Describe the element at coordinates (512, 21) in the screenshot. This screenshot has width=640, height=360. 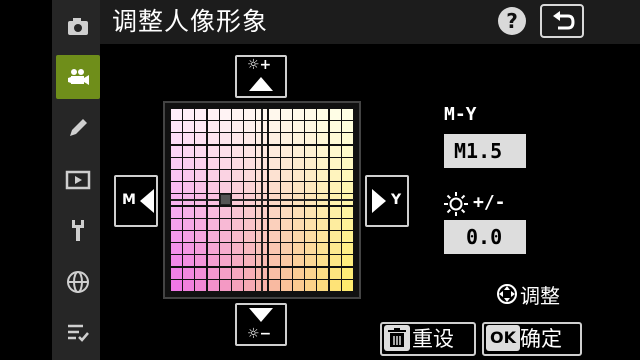
I see `help-button: ?` at that location.